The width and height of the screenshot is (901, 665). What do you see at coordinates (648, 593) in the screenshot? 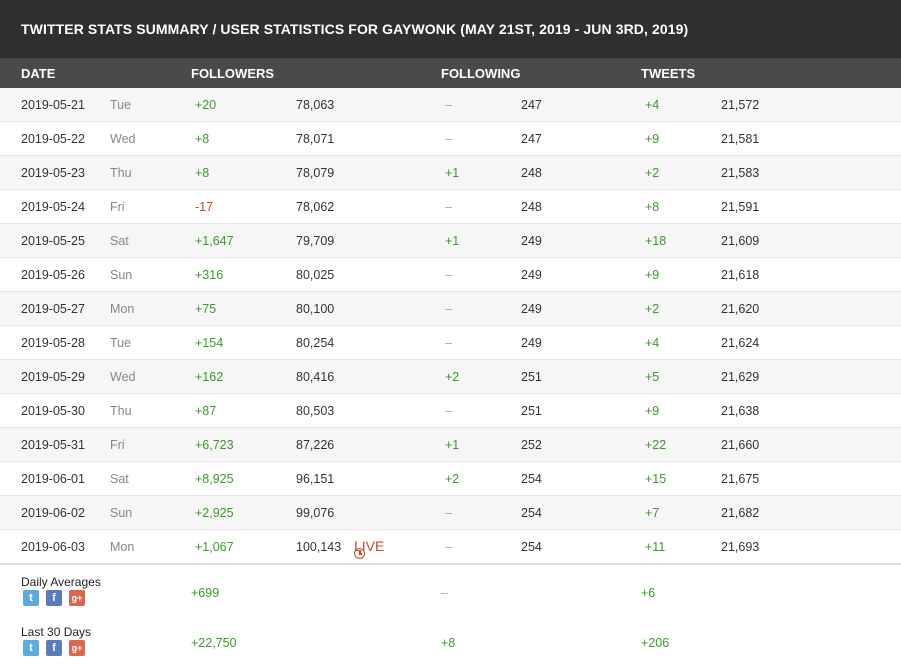
I see `summary-tweets: +6` at bounding box center [648, 593].